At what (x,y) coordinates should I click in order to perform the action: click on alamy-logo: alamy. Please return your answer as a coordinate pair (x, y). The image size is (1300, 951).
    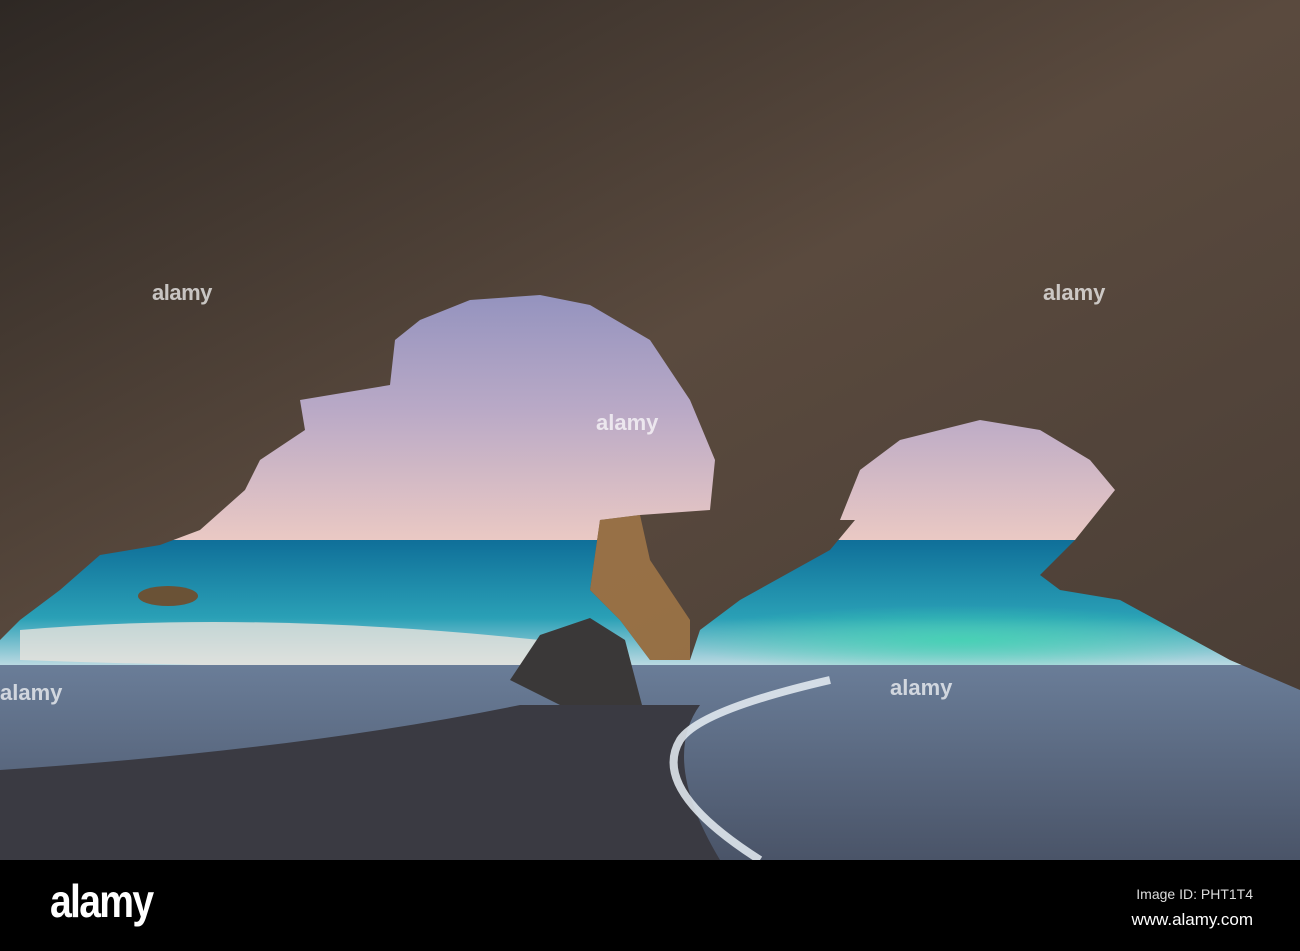
    Looking at the image, I should click on (102, 901).